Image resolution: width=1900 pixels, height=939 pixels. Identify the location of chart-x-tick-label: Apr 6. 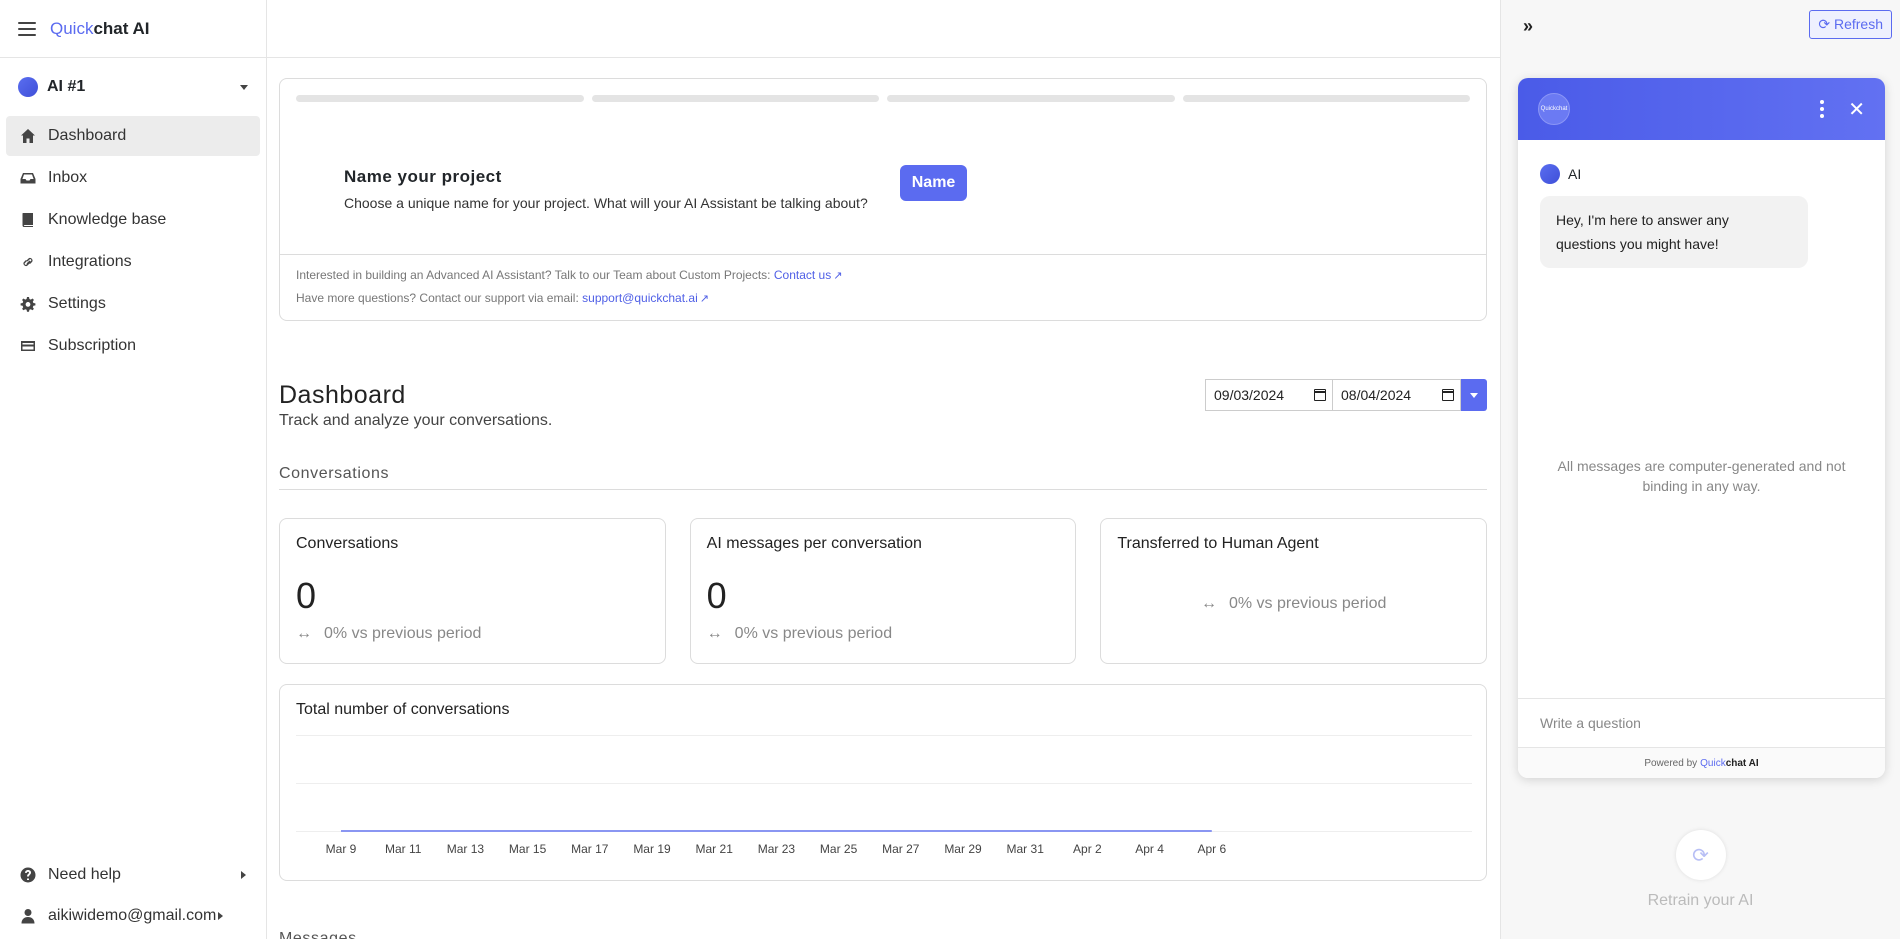
(1211, 849).